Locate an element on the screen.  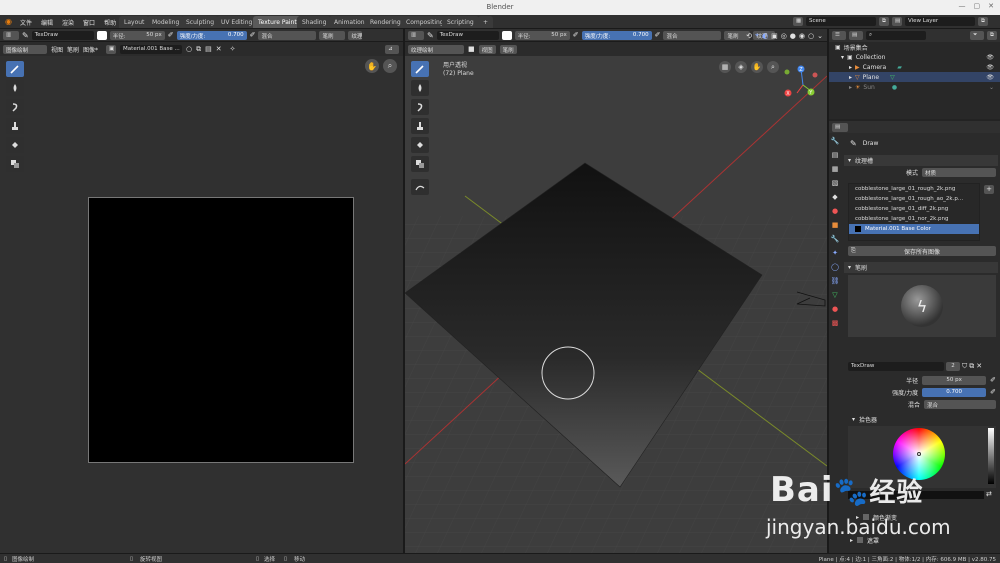
toggle-camera-icon: ◈ is located at coordinates (741, 67).